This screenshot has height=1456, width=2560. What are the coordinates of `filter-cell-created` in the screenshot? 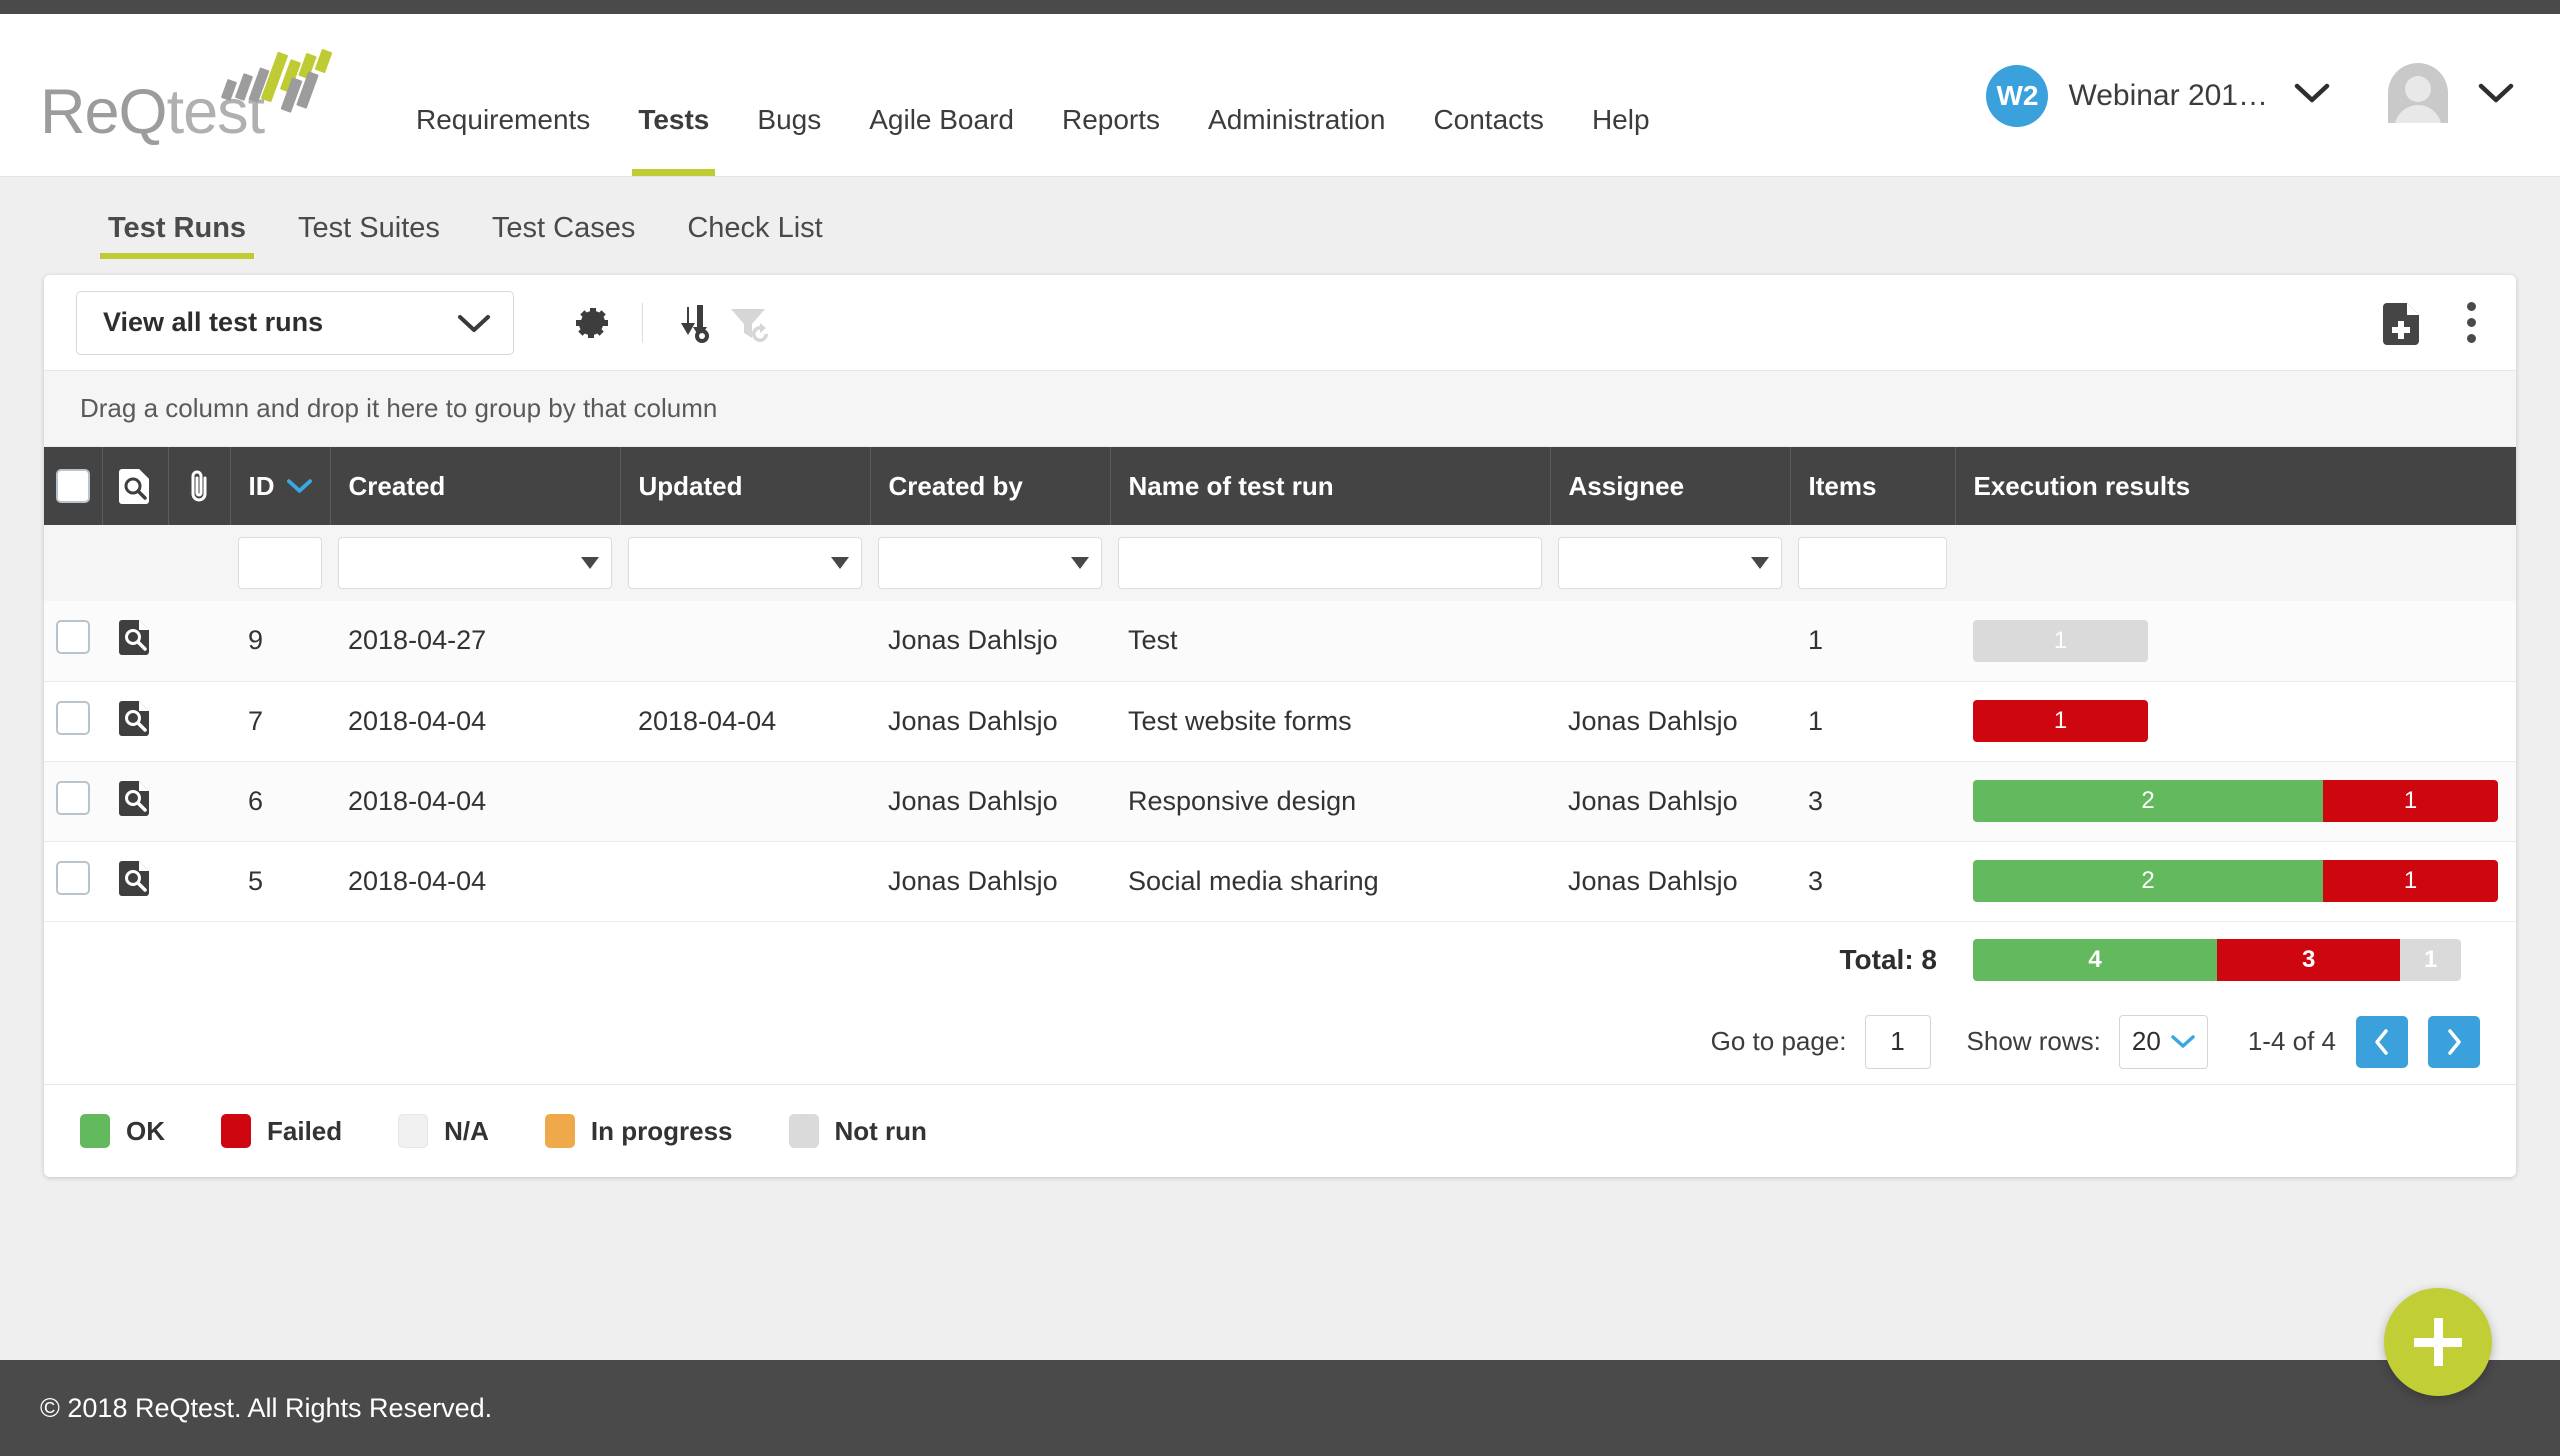 It's located at (475, 563).